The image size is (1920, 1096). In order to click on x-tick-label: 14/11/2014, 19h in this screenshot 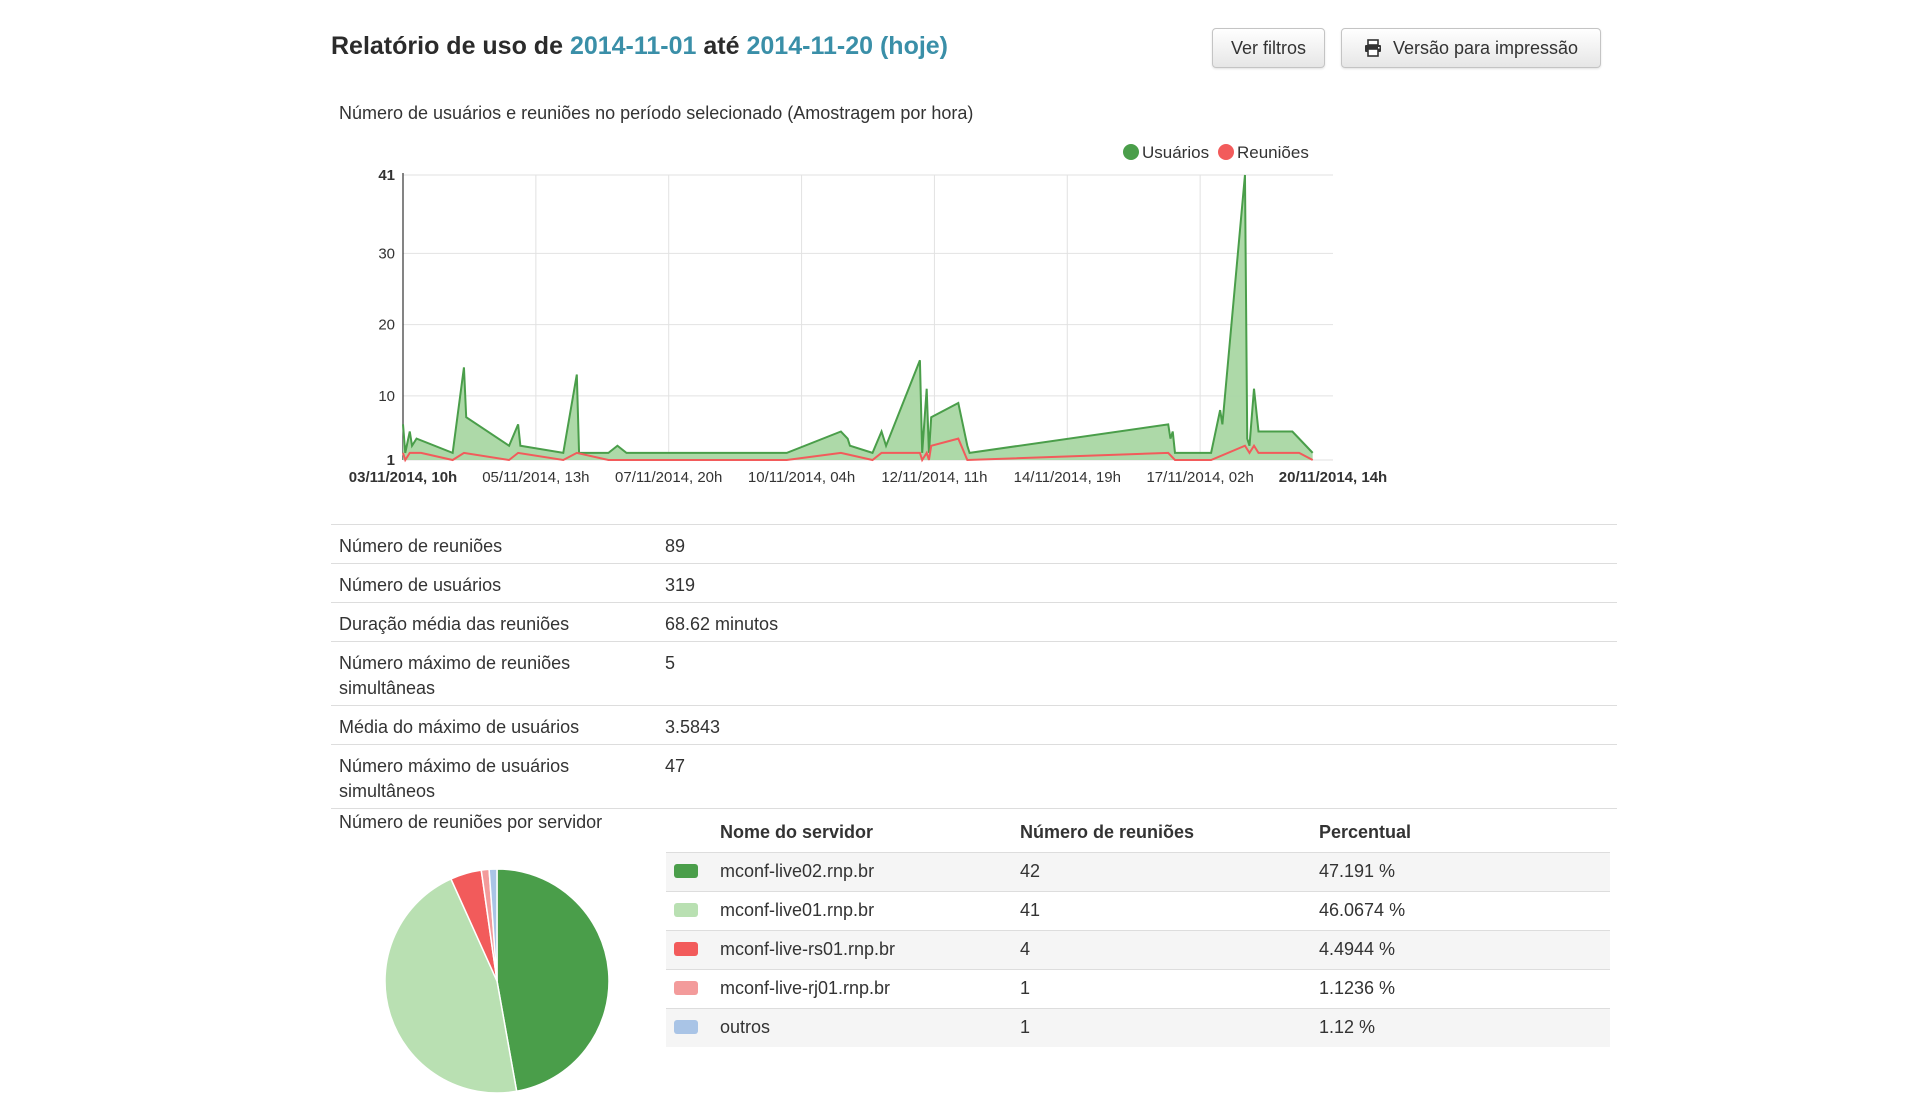, I will do `click(1067, 477)`.